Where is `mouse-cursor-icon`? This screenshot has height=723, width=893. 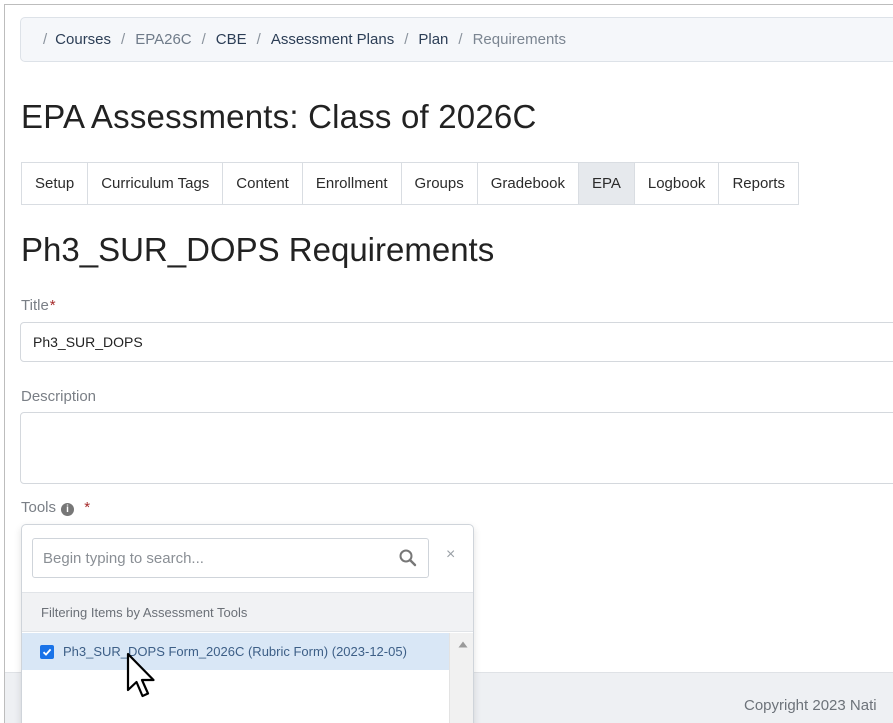 mouse-cursor-icon is located at coordinates (140, 675).